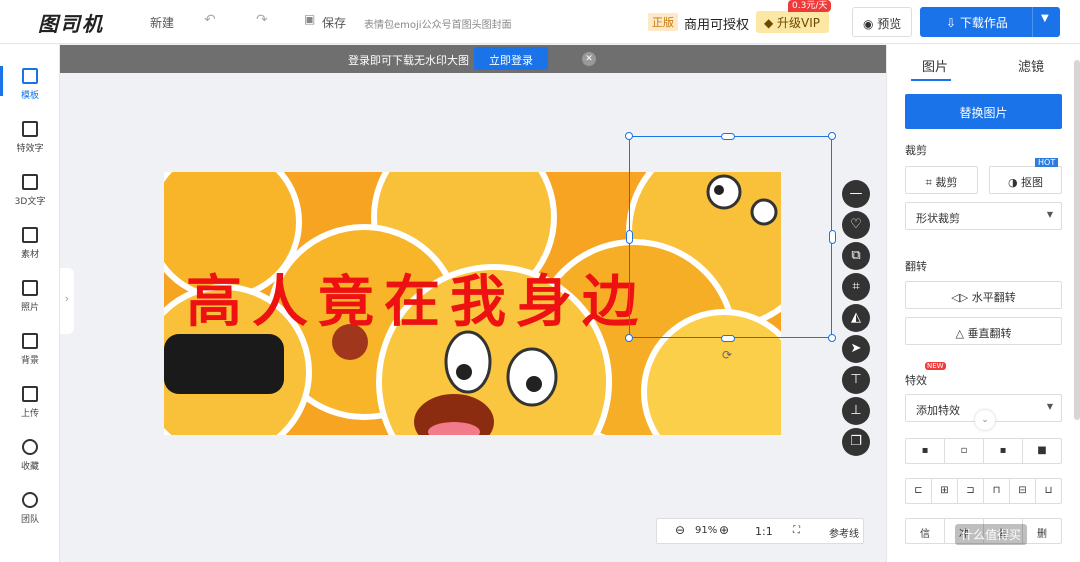 This screenshot has height=562, width=1080. Describe the element at coordinates (856, 194) in the screenshot. I see `minus-icon: —` at that location.